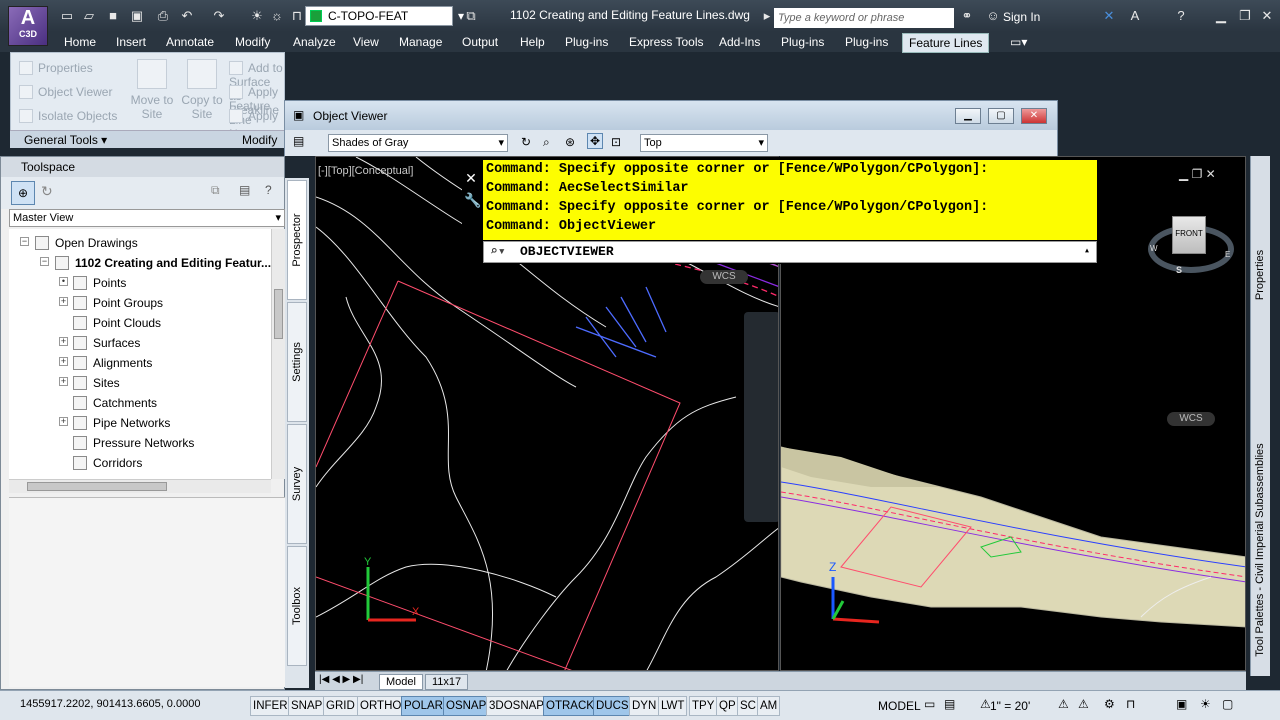 This screenshot has height=720, width=1280. What do you see at coordinates (67, 16) in the screenshot?
I see `new-icon: ▭` at bounding box center [67, 16].